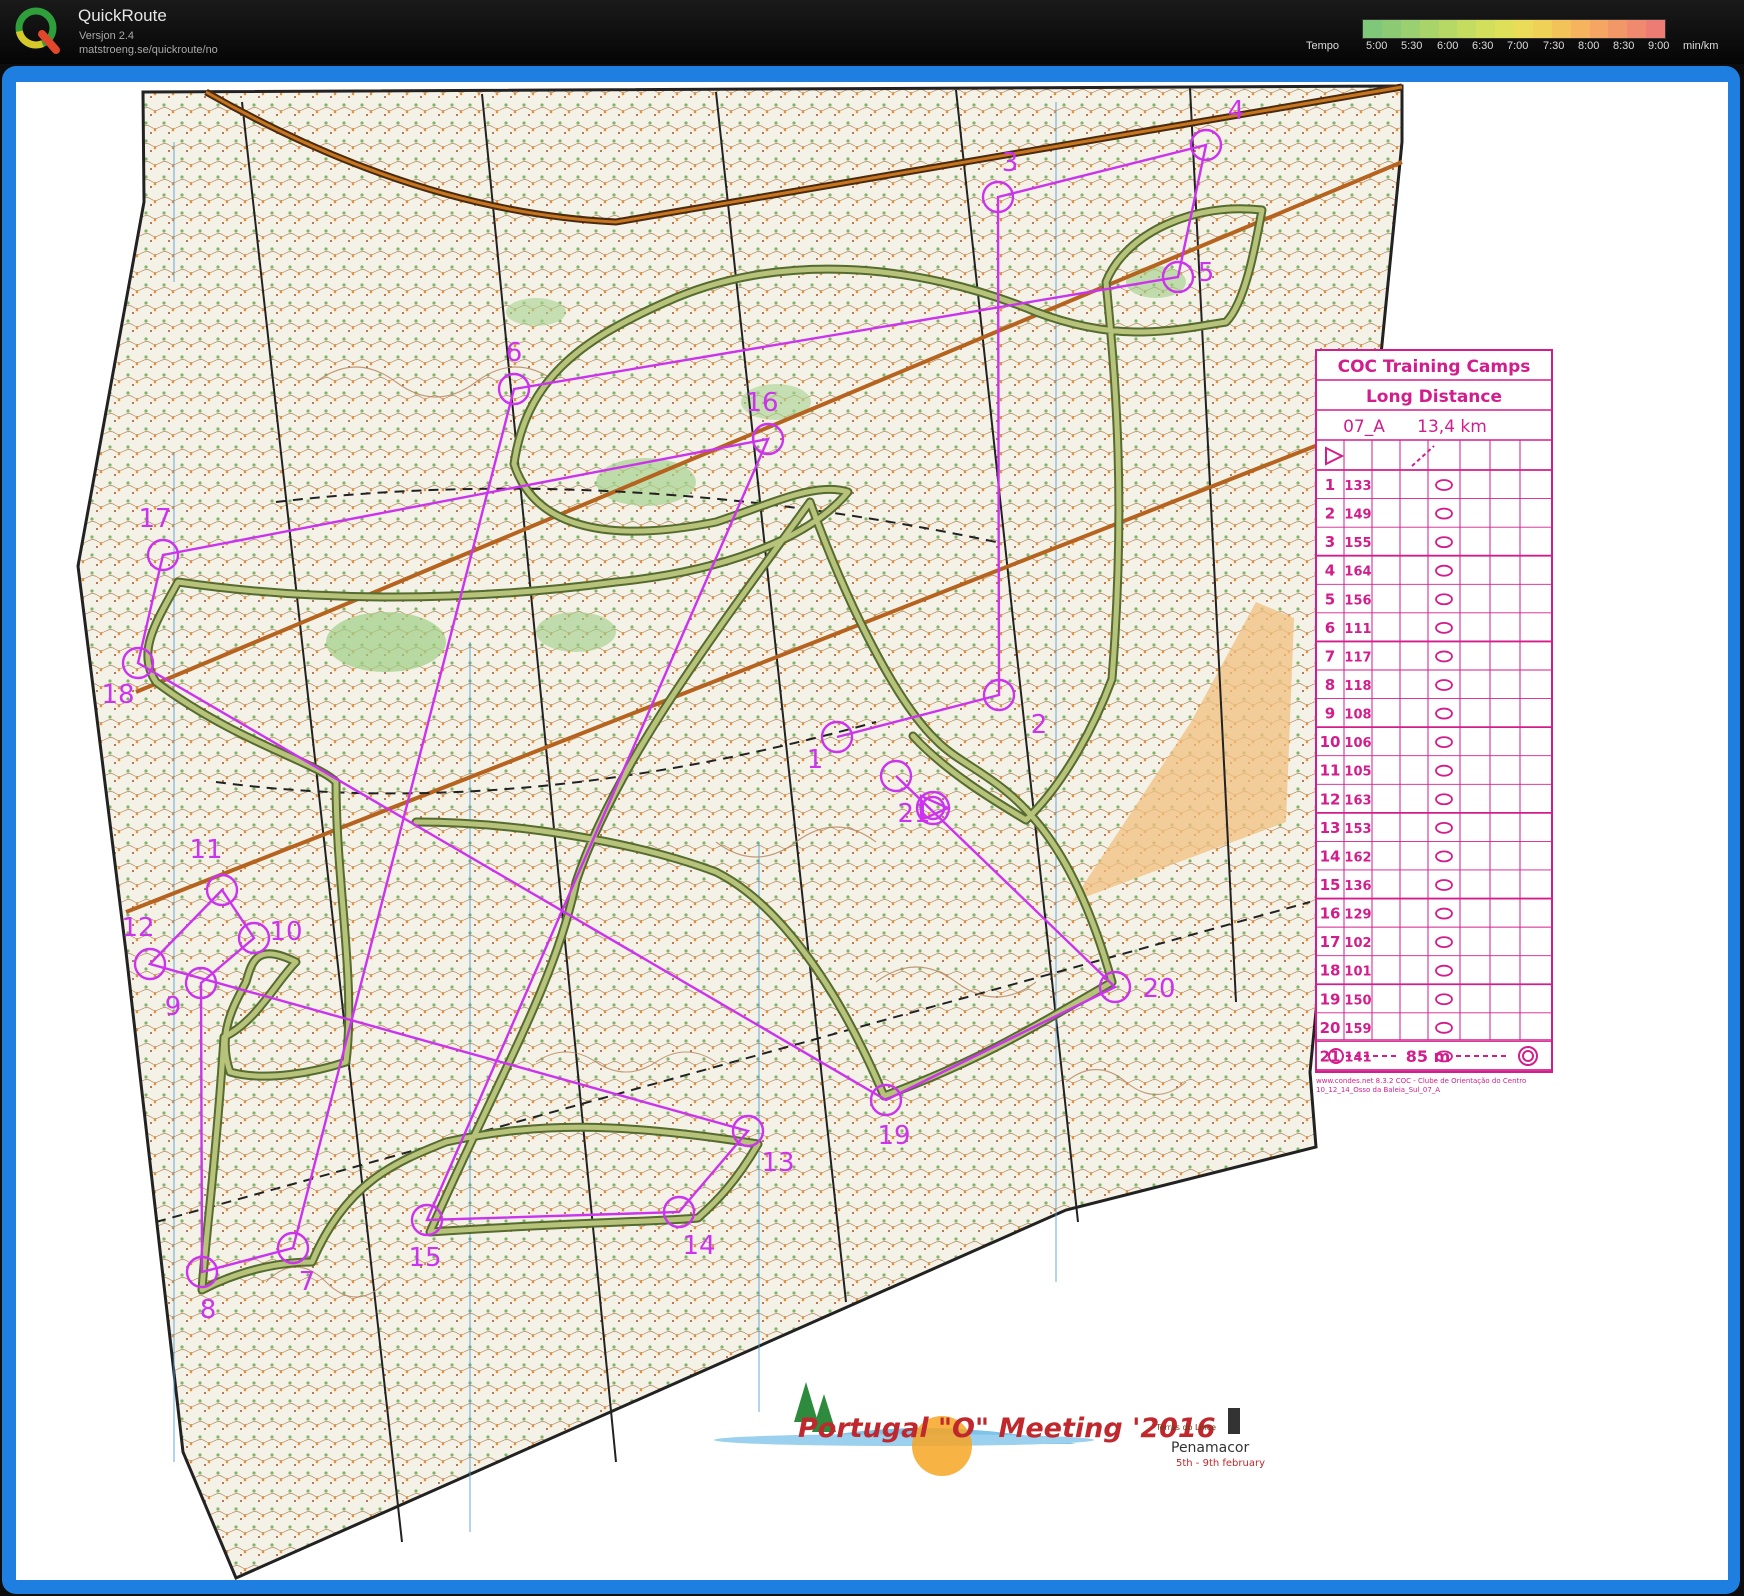  What do you see at coordinates (1039, 725) in the screenshot?
I see `control-number: 2` at bounding box center [1039, 725].